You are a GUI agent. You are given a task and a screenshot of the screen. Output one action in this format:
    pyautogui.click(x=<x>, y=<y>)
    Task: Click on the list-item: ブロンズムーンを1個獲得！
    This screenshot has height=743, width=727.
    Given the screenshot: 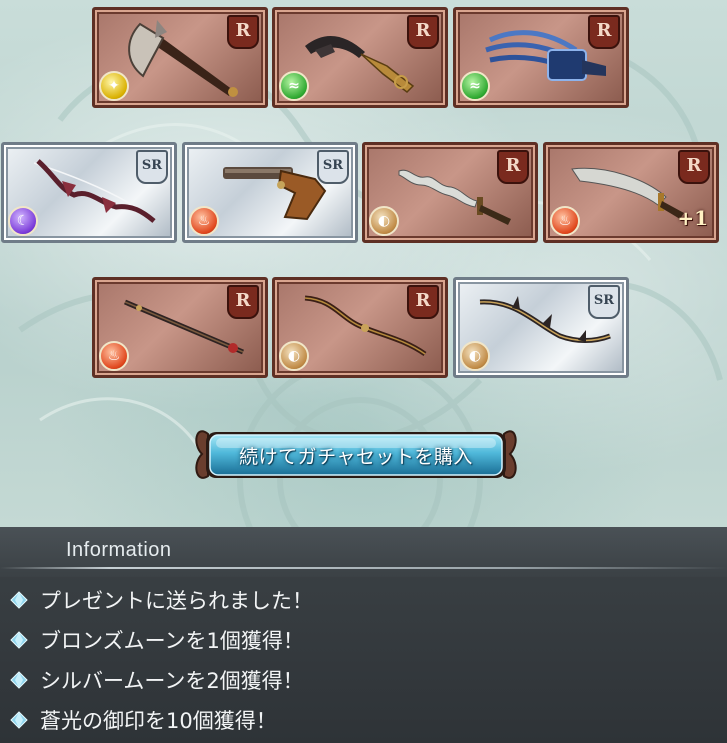 What is the action you would take?
    pyautogui.click(x=365, y=640)
    